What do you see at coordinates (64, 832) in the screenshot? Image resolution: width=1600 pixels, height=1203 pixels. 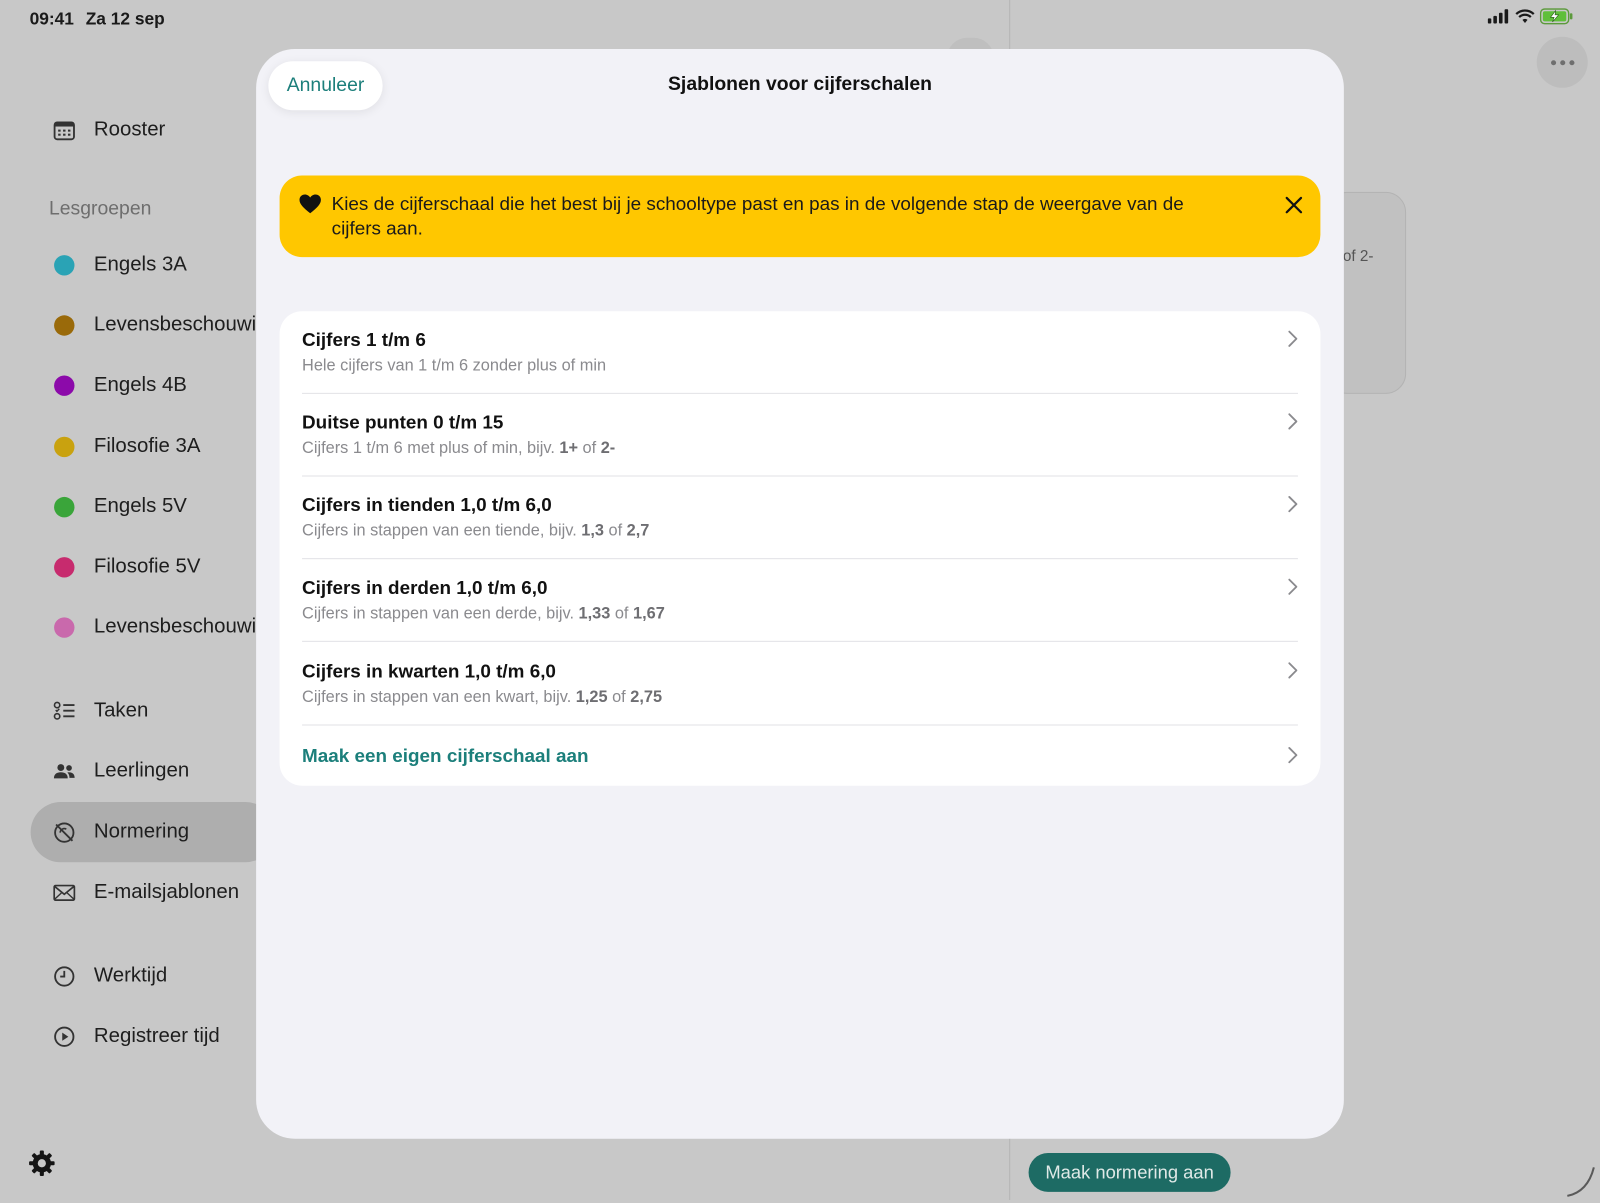 I see `gauge-icon` at bounding box center [64, 832].